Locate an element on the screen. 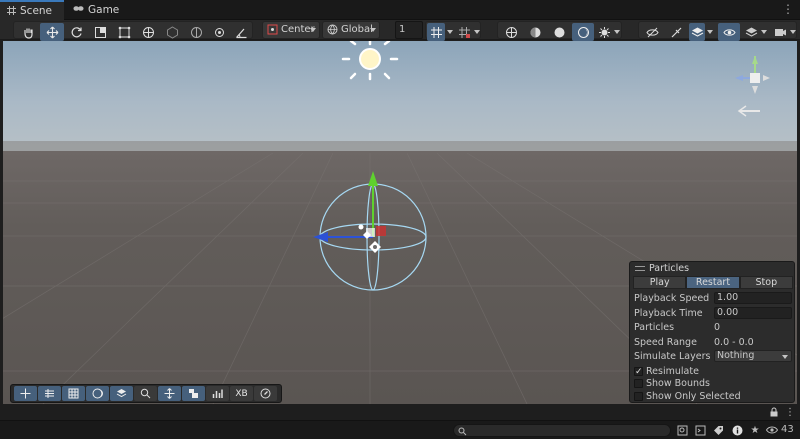  speed-range-label: Speed Range is located at coordinates (665, 342).